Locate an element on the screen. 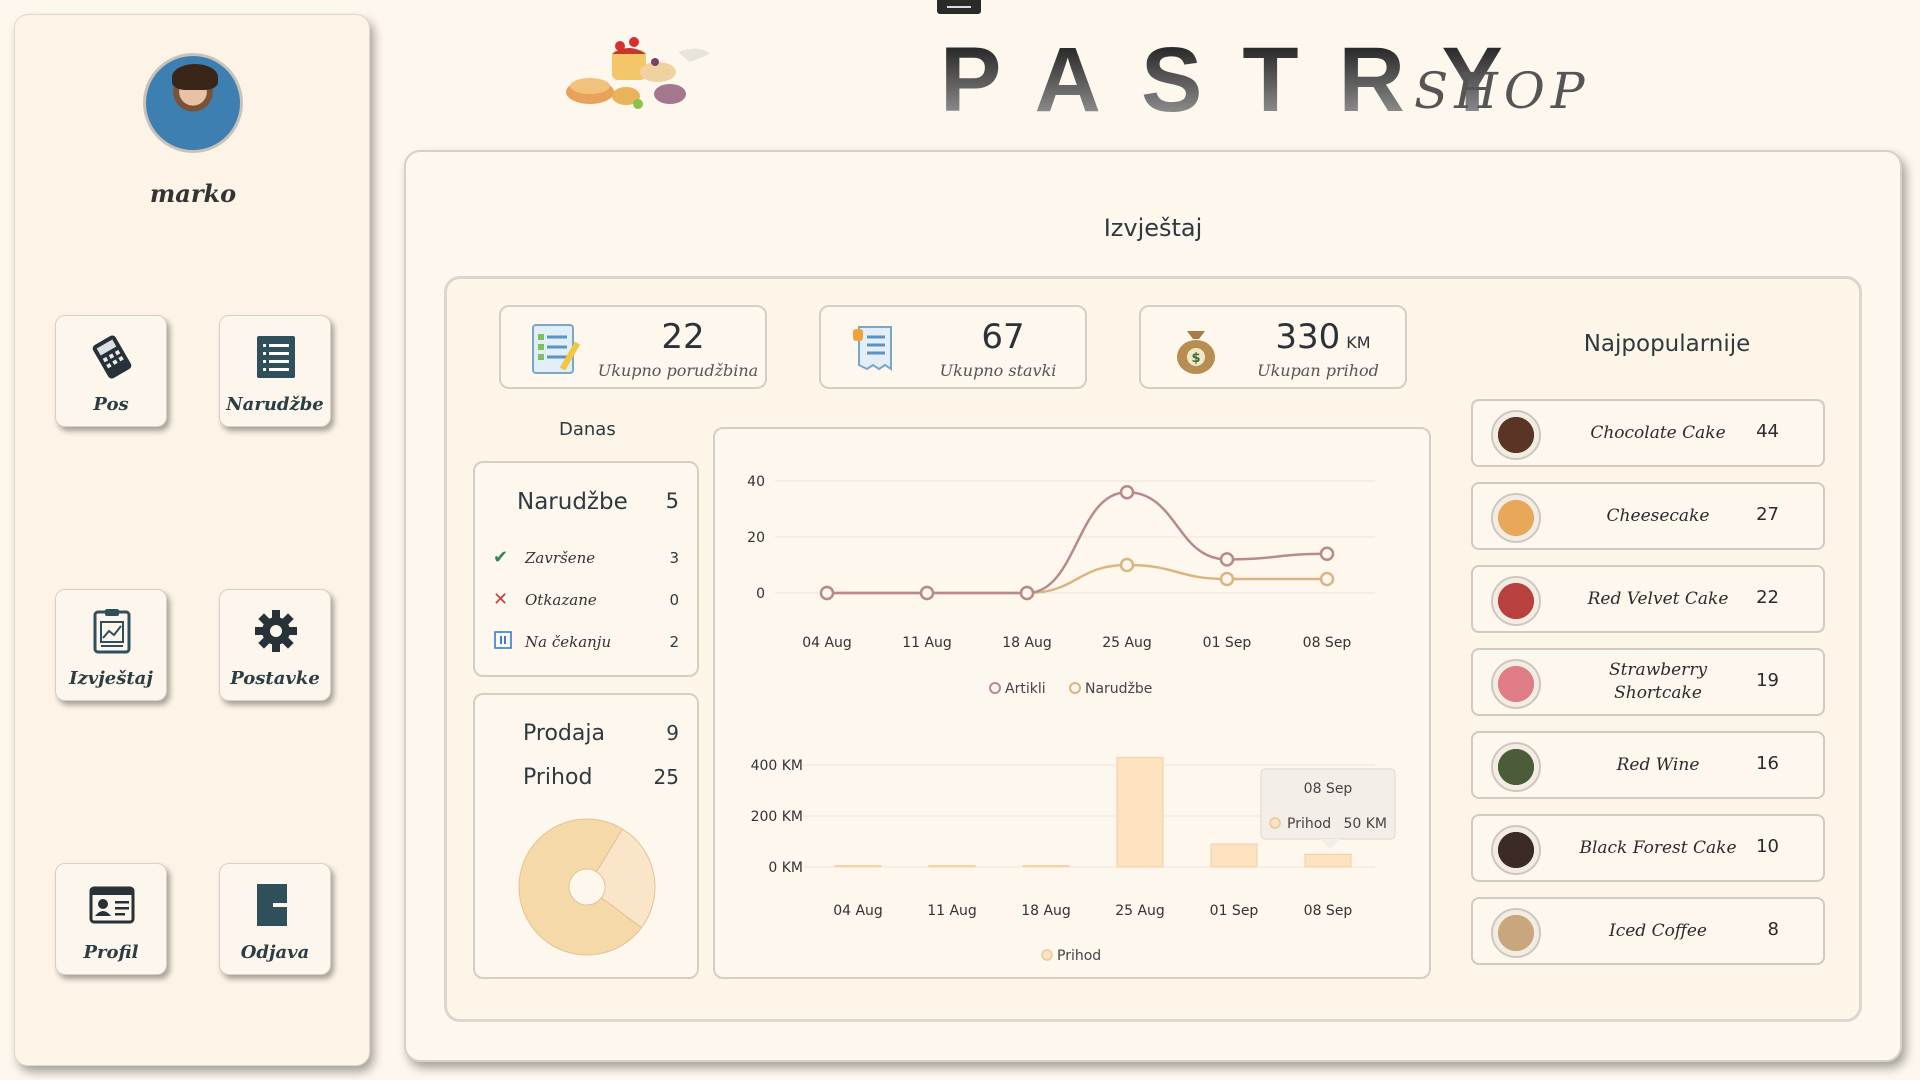 Image resolution: width=1920 pixels, height=1080 pixels. stat-total-revenue: $ 330 KM Ukupan prihod is located at coordinates (1273, 347).